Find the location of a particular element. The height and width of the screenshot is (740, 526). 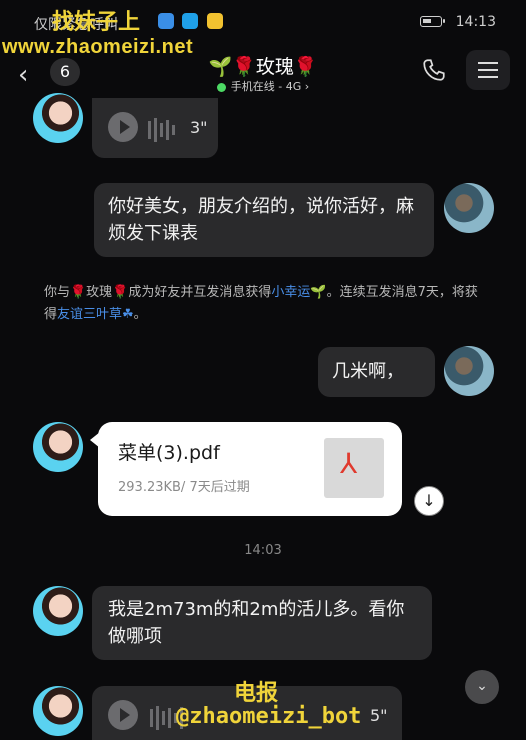

clover-link: 友谊三叶草☘ is located at coordinates (95, 314).